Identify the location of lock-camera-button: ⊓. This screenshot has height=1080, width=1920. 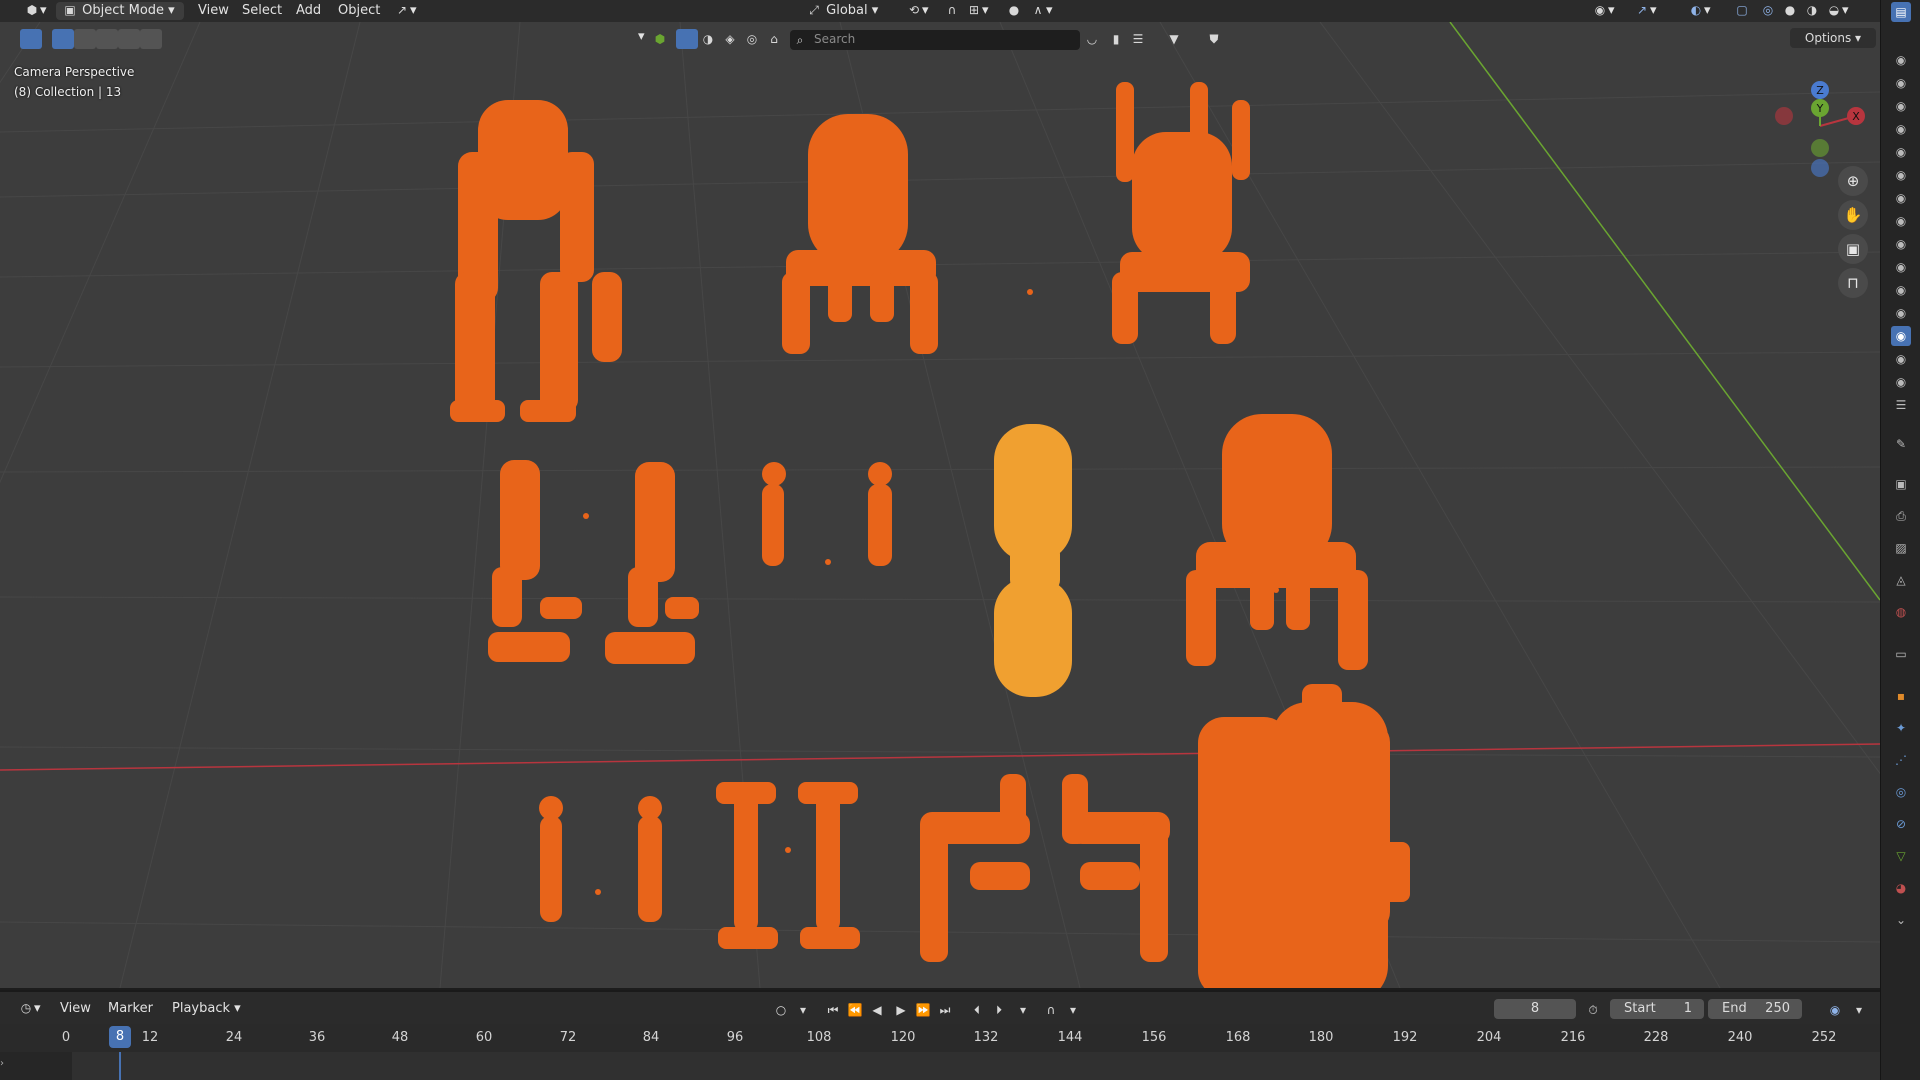
(1853, 283).